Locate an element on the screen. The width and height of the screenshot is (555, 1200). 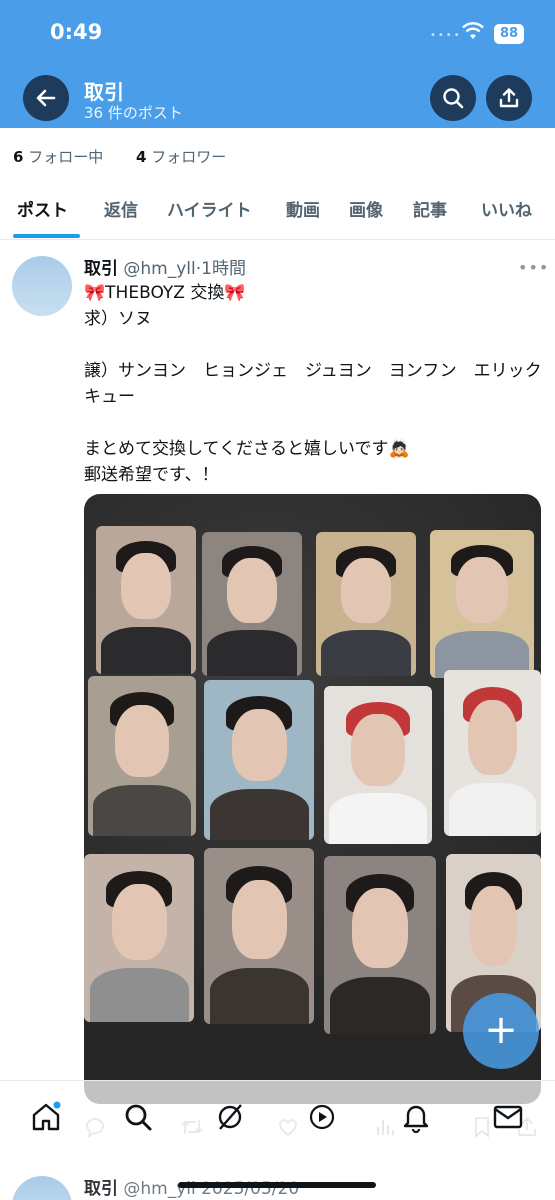
post-line: 譲）サンヨン ヒョンジェ ジュヨン ヨンフン エリック キュー is located at coordinates (319, 384).